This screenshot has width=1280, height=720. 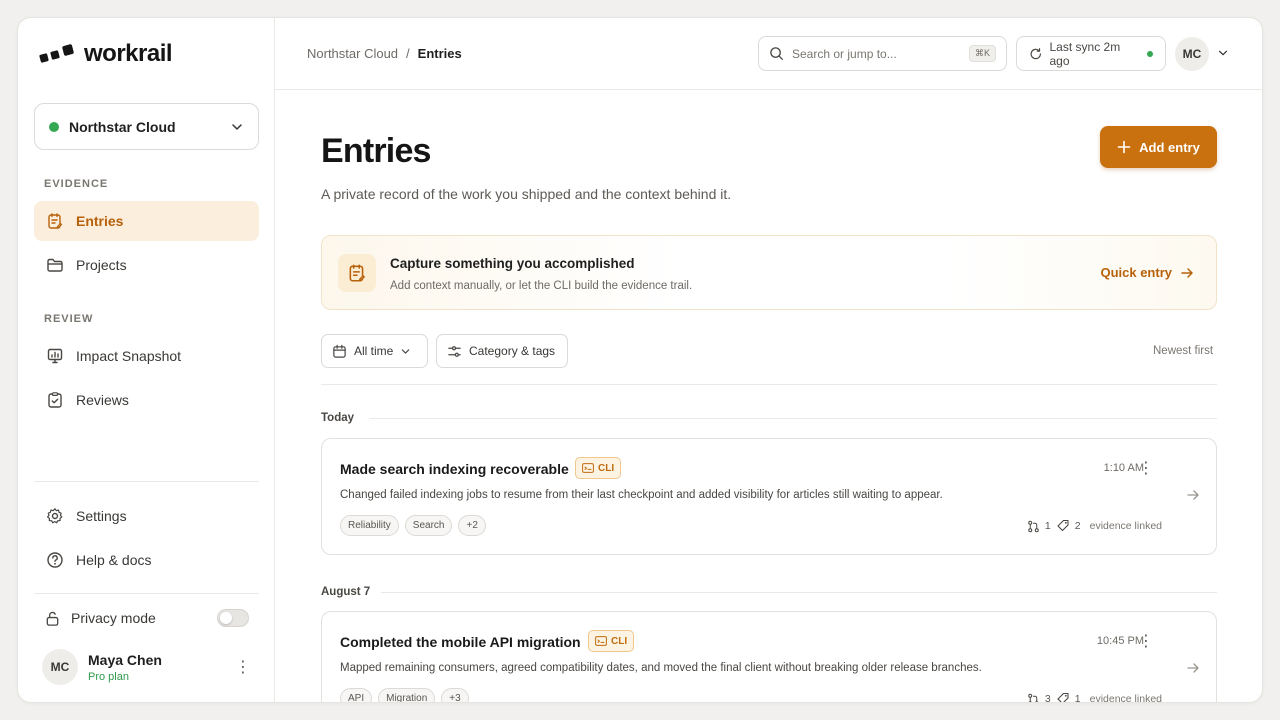 I want to click on search-input: Search or jump to... ⌘K, so click(x=882, y=53).